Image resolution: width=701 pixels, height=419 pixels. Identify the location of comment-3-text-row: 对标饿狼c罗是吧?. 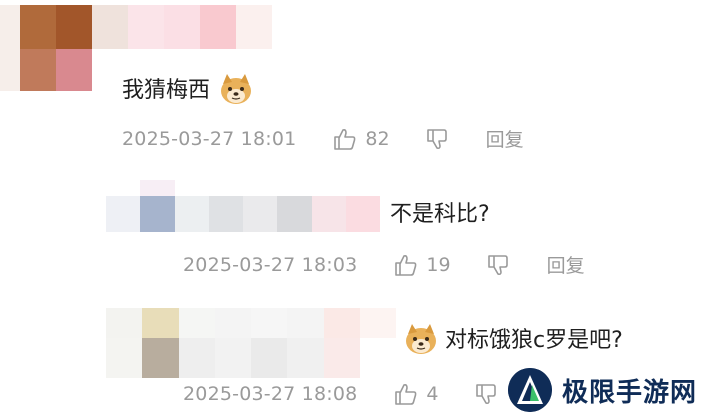
(513, 339).